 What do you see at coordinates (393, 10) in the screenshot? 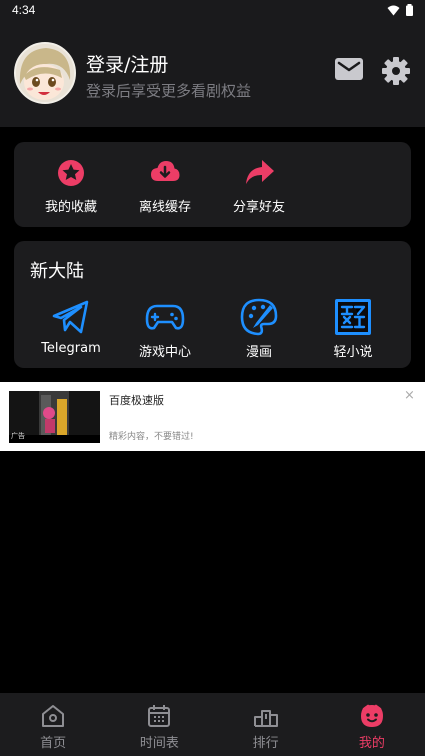
I see `wifi-icon` at bounding box center [393, 10].